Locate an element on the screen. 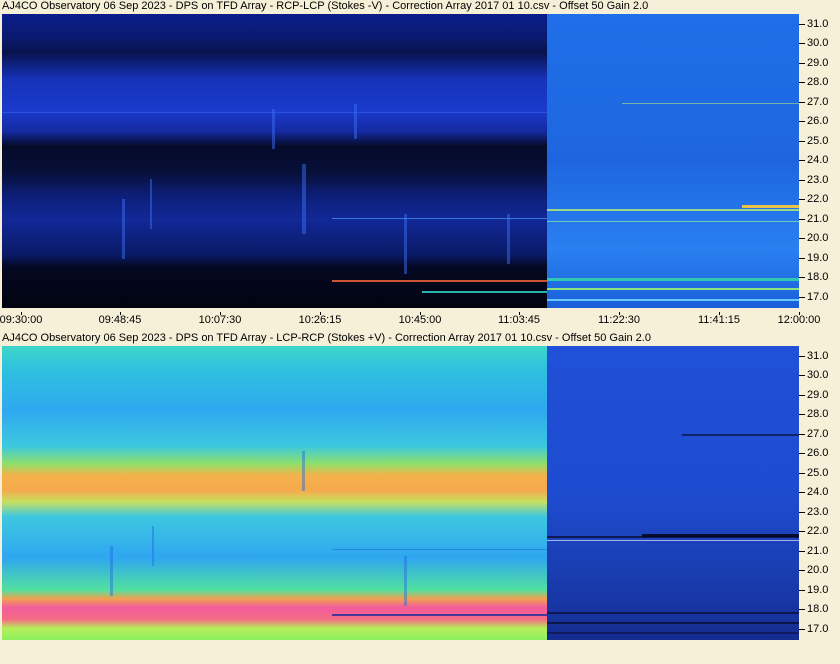  x-tick-label: 09:48:45 is located at coordinates (120, 320).